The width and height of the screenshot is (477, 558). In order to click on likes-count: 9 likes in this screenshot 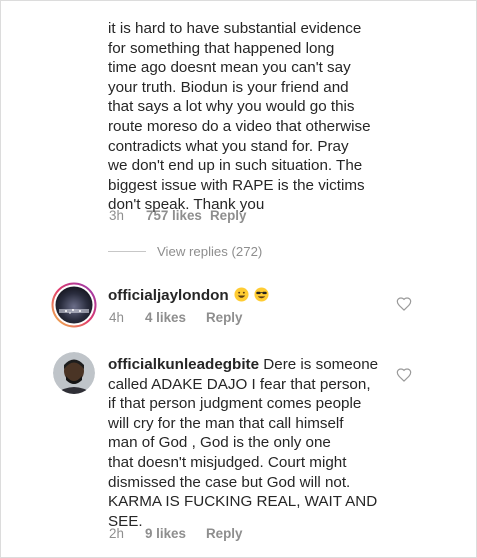, I will do `click(175, 533)`.